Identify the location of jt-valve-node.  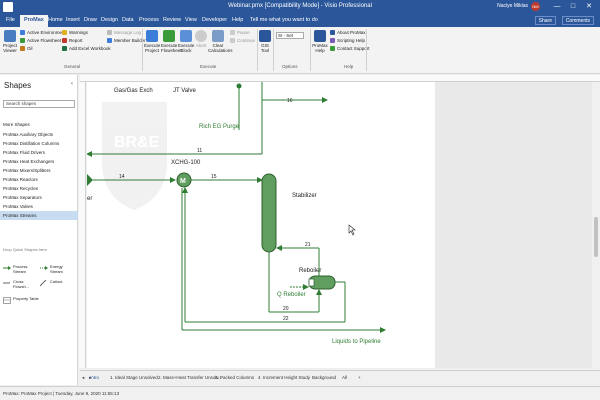
(239, 86).